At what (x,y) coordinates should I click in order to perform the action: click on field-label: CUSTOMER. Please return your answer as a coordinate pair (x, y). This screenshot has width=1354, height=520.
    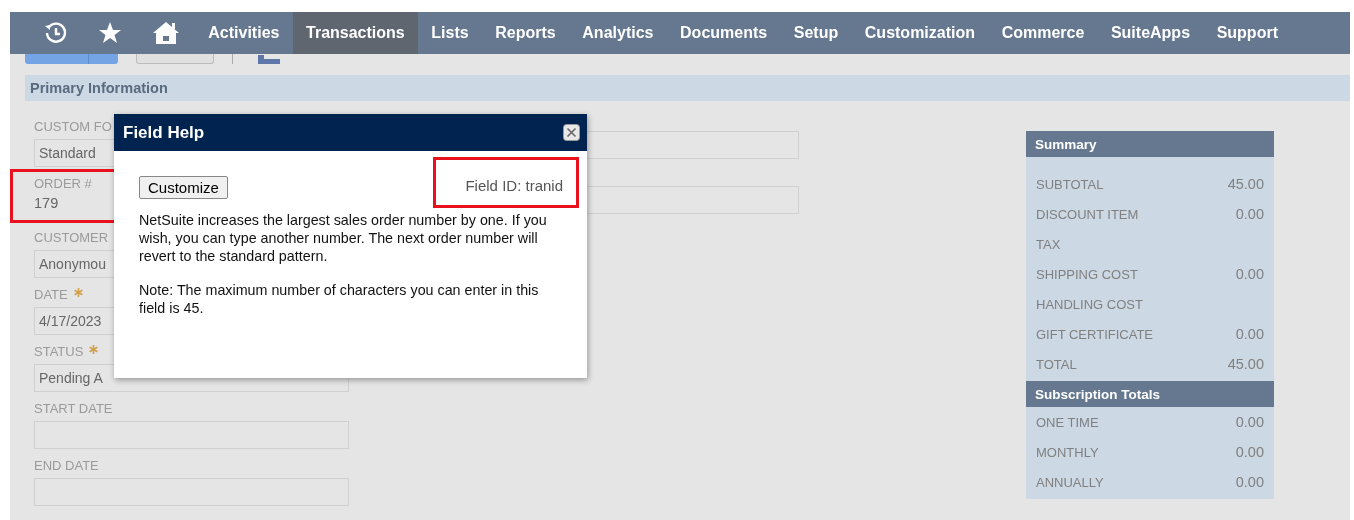
    Looking at the image, I should click on (71, 238).